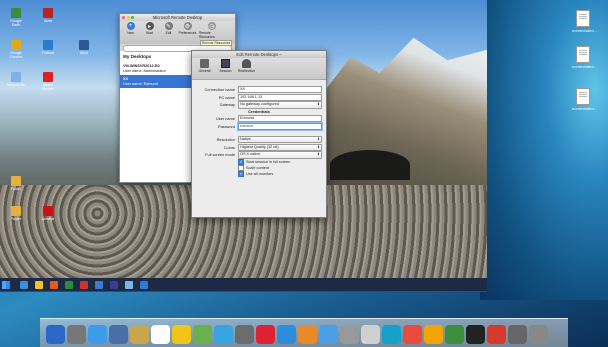 The image size is (608, 347). I want to click on edit-dialog-title: Edit Remote Desktops –, so click(259, 54).